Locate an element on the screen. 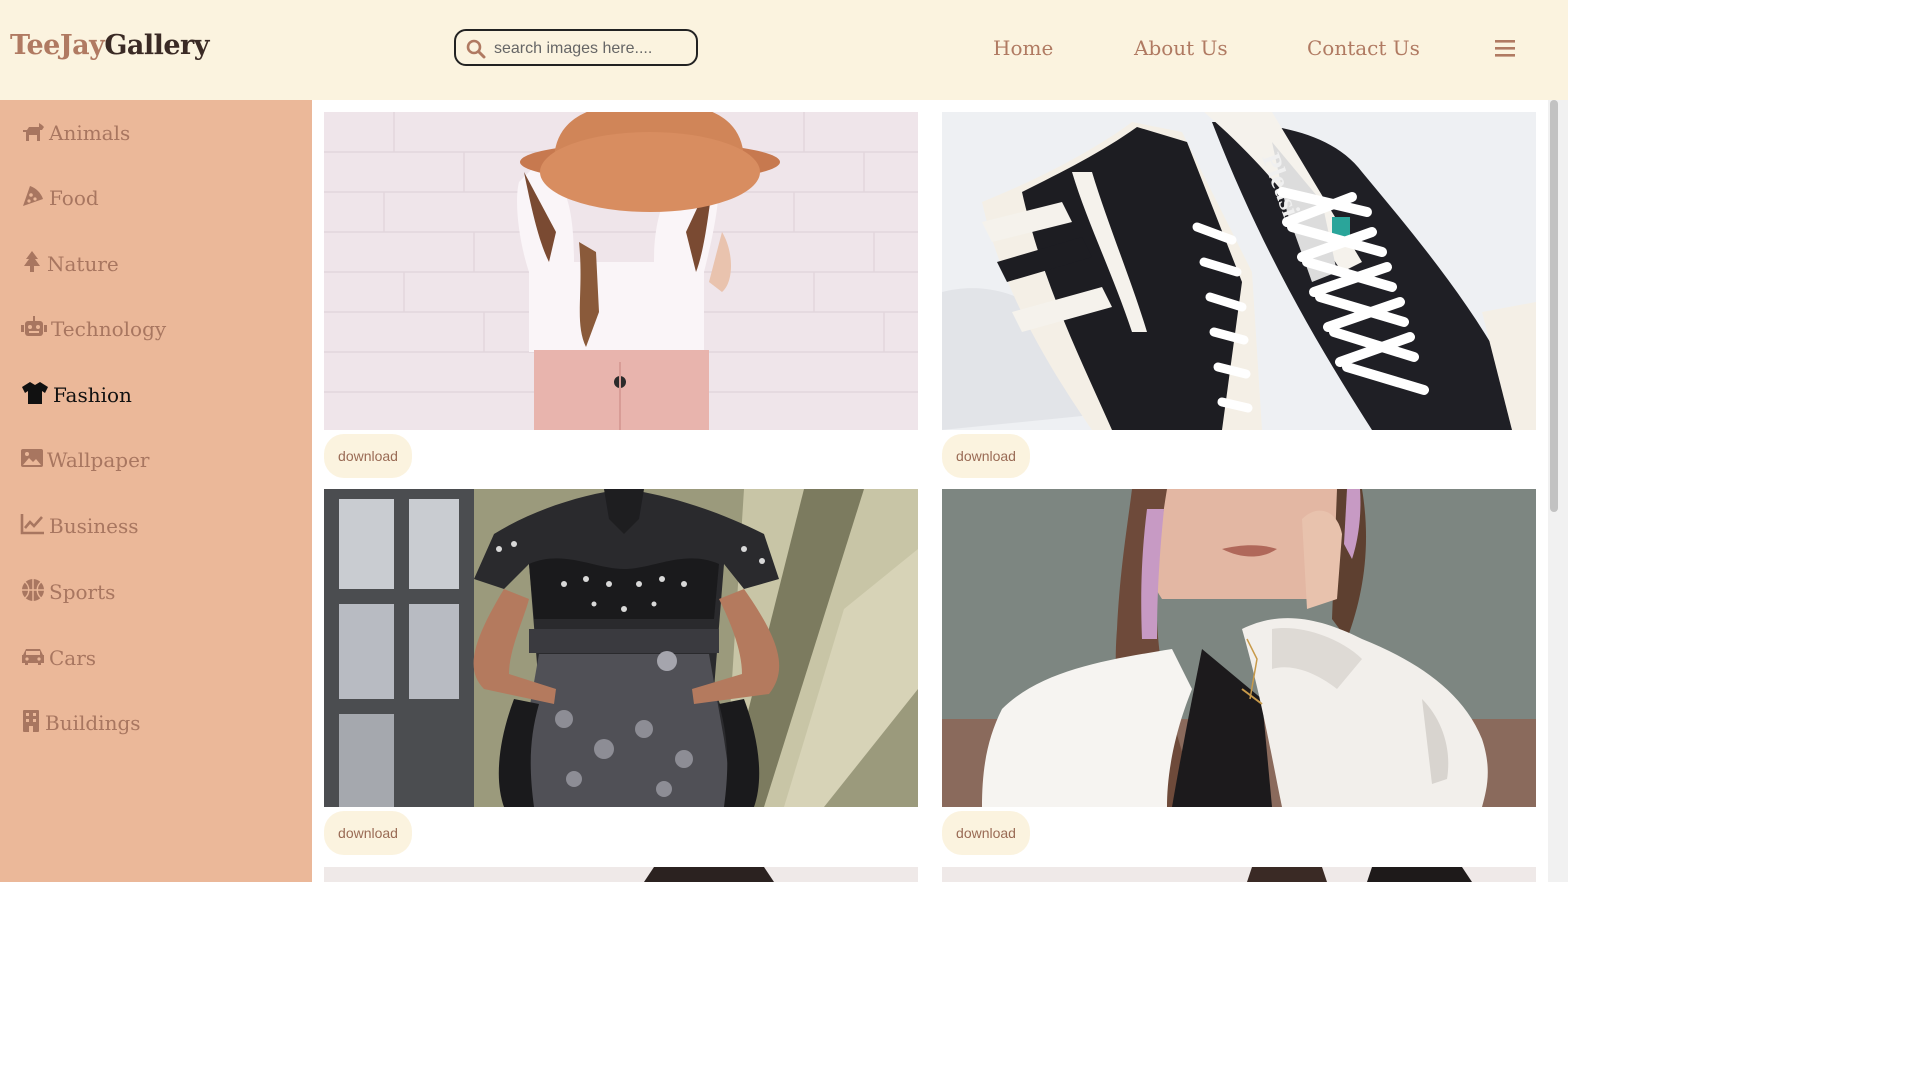 The image size is (1920, 1080). sidebar-item-fashion: Fashion is located at coordinates (76, 395).